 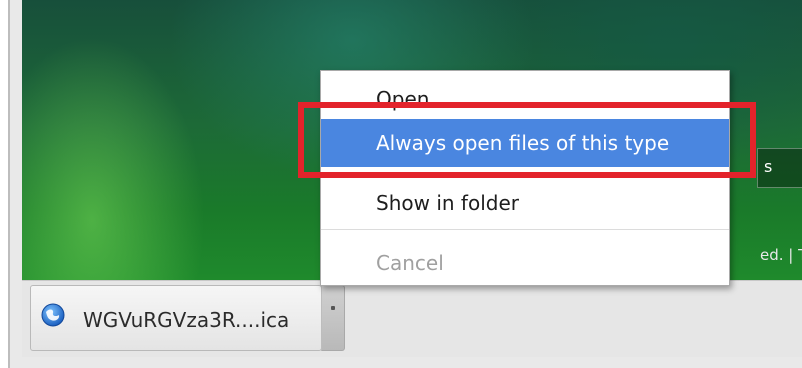 What do you see at coordinates (525, 229) in the screenshot?
I see `menu-separator` at bounding box center [525, 229].